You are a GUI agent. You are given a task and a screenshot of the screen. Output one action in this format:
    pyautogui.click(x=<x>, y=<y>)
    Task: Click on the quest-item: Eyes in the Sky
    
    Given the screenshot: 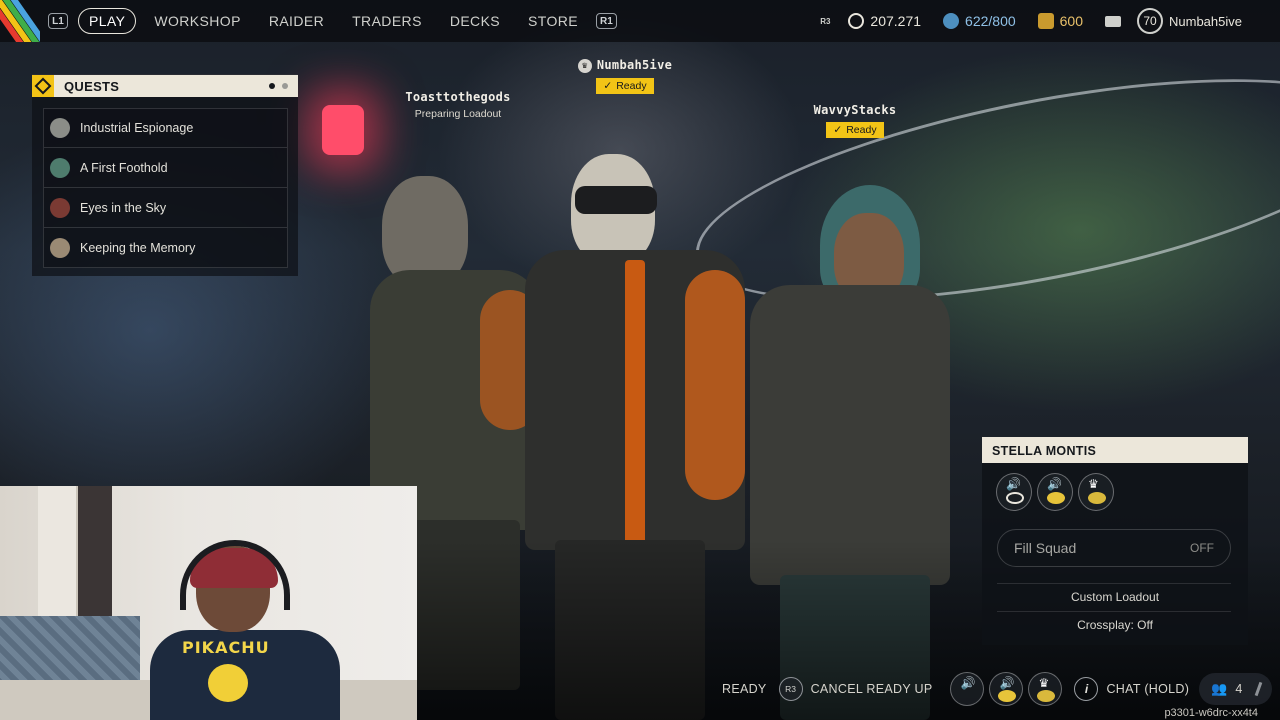 What is the action you would take?
    pyautogui.click(x=165, y=208)
    